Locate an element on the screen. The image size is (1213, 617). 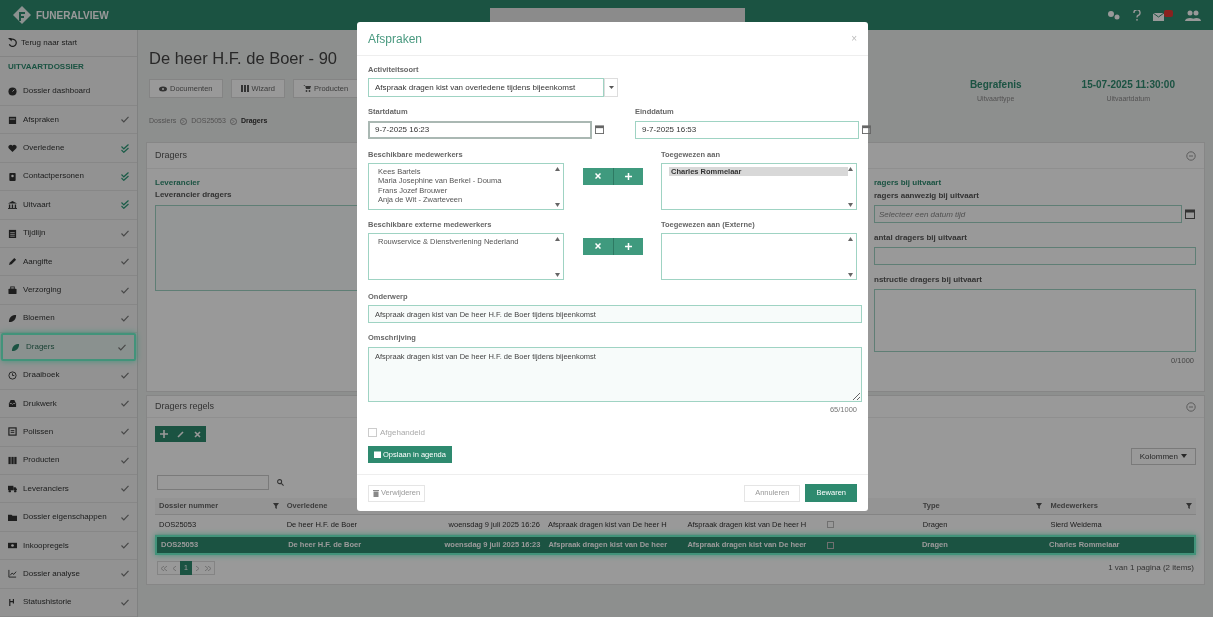
last-page-icon is located at coordinates (207, 568).